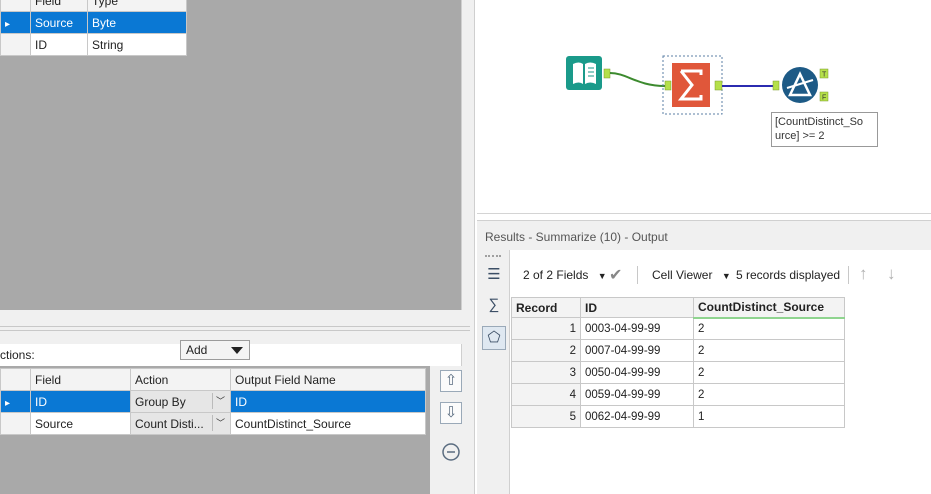 The image size is (931, 494). Describe the element at coordinates (17, 355) in the screenshot. I see `actions-label: ctions:` at that location.